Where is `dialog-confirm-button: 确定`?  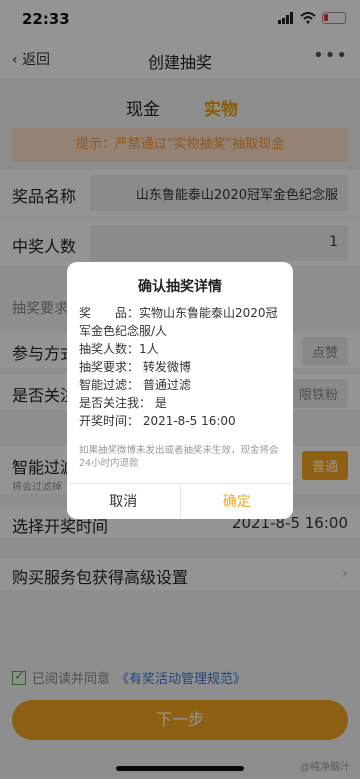 dialog-confirm-button: 确定 is located at coordinates (237, 501).